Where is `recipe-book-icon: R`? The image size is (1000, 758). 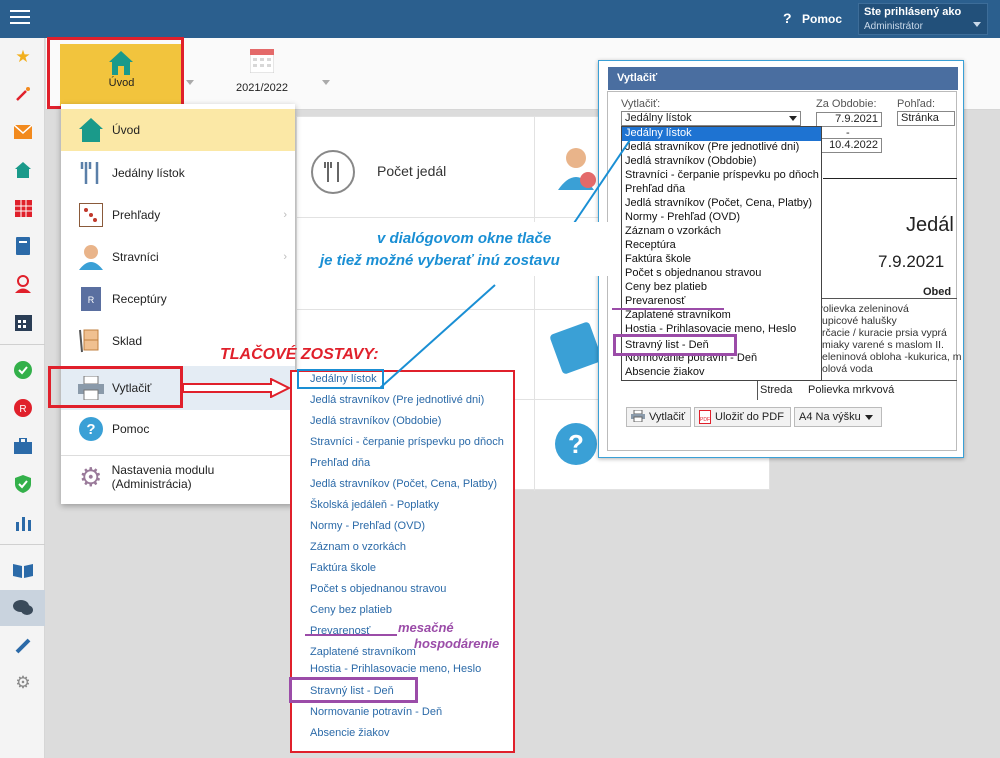
recipe-book-icon: R is located at coordinates (91, 299).